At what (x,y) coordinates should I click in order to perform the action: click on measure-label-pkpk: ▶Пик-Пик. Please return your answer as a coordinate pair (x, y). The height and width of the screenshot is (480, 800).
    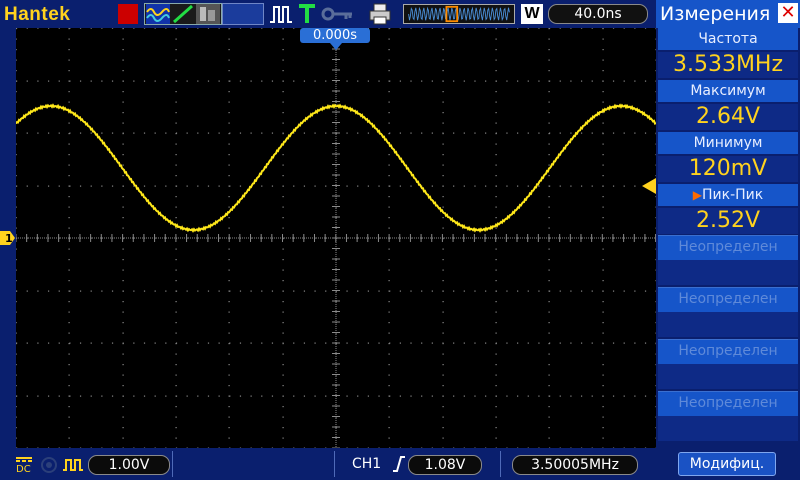
    Looking at the image, I should click on (728, 195).